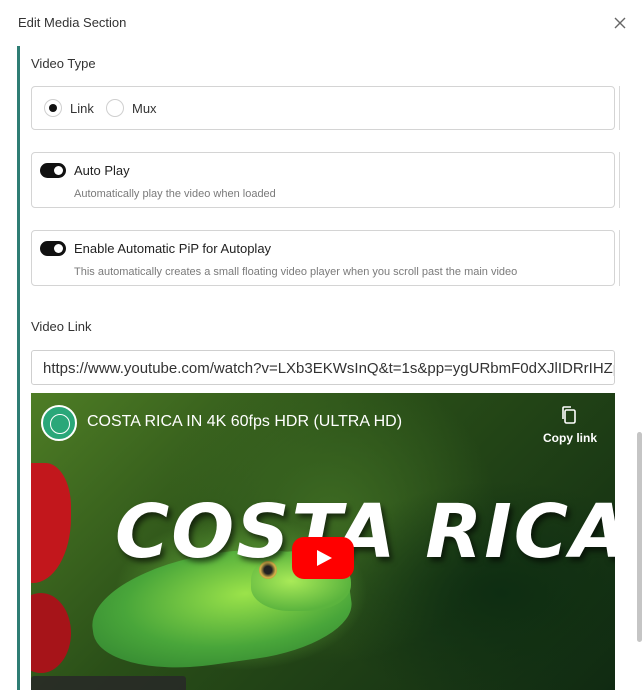  What do you see at coordinates (72, 22) in the screenshot?
I see `dialog-title: Edit Media Section` at bounding box center [72, 22].